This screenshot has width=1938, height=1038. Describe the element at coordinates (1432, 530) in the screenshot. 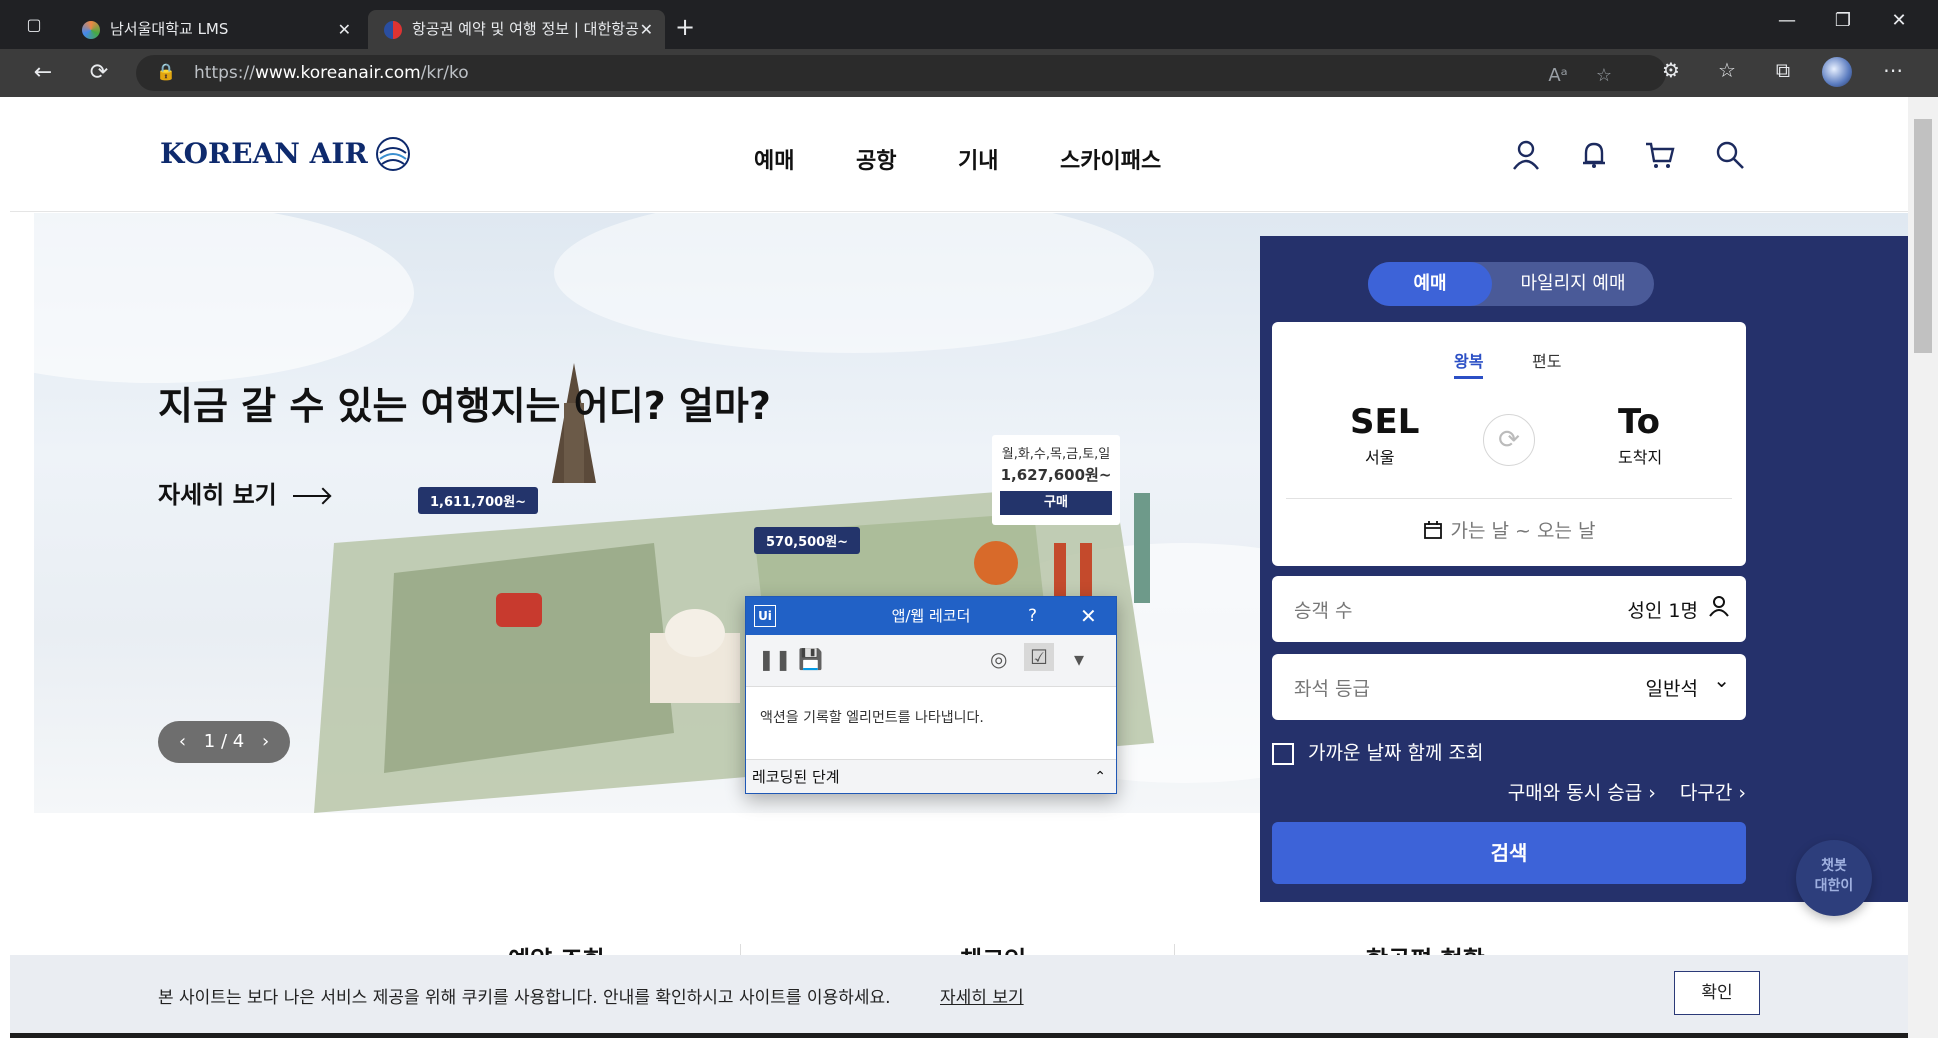

I see `calendar-icon` at that location.